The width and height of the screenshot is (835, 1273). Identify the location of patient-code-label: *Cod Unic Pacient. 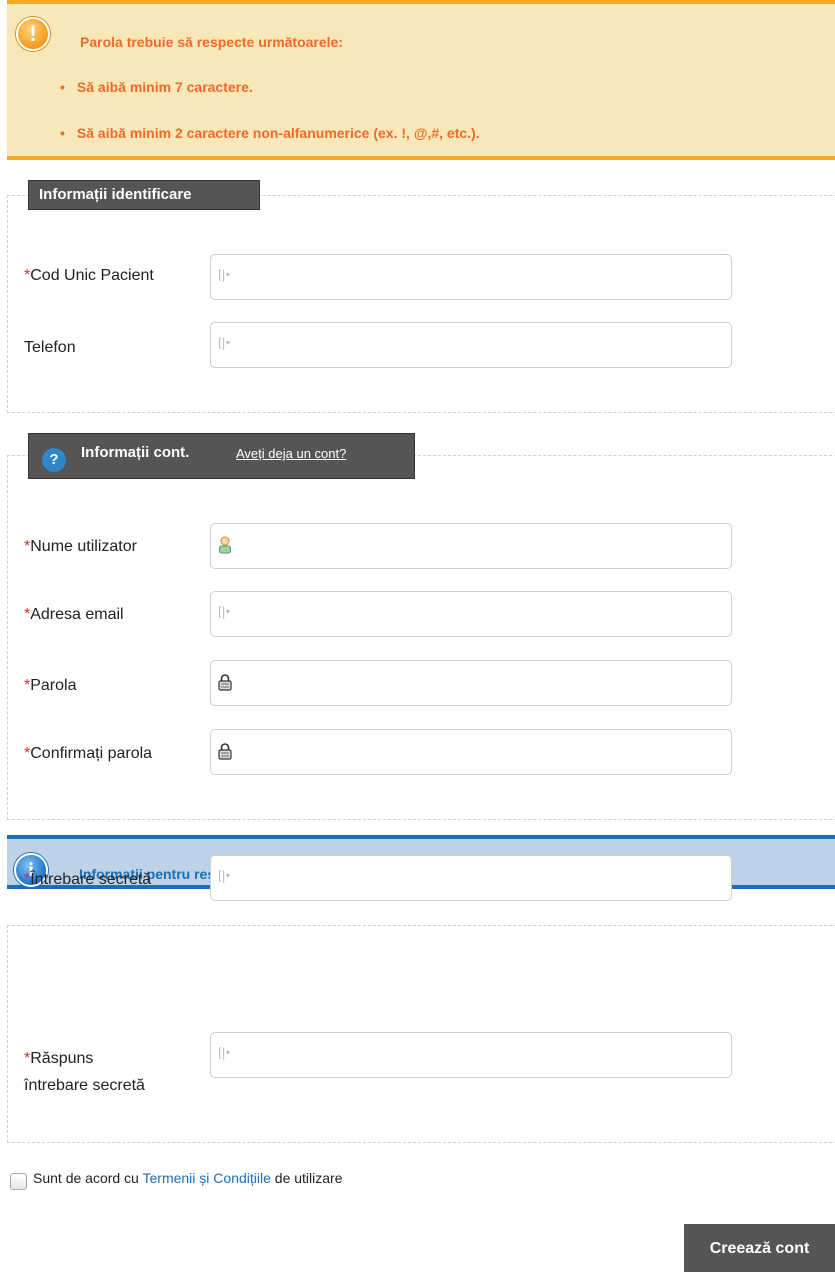
(89, 275).